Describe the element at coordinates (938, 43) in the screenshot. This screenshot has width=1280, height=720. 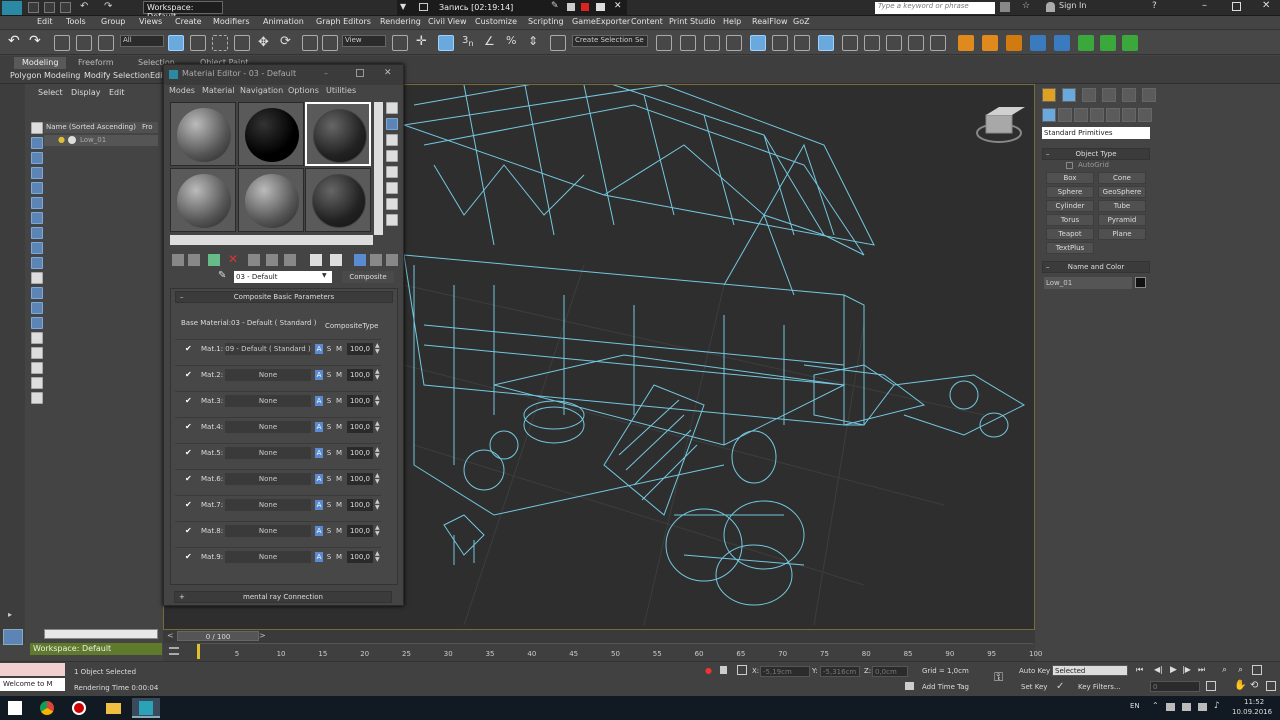
I see `render-a360-icon` at that location.